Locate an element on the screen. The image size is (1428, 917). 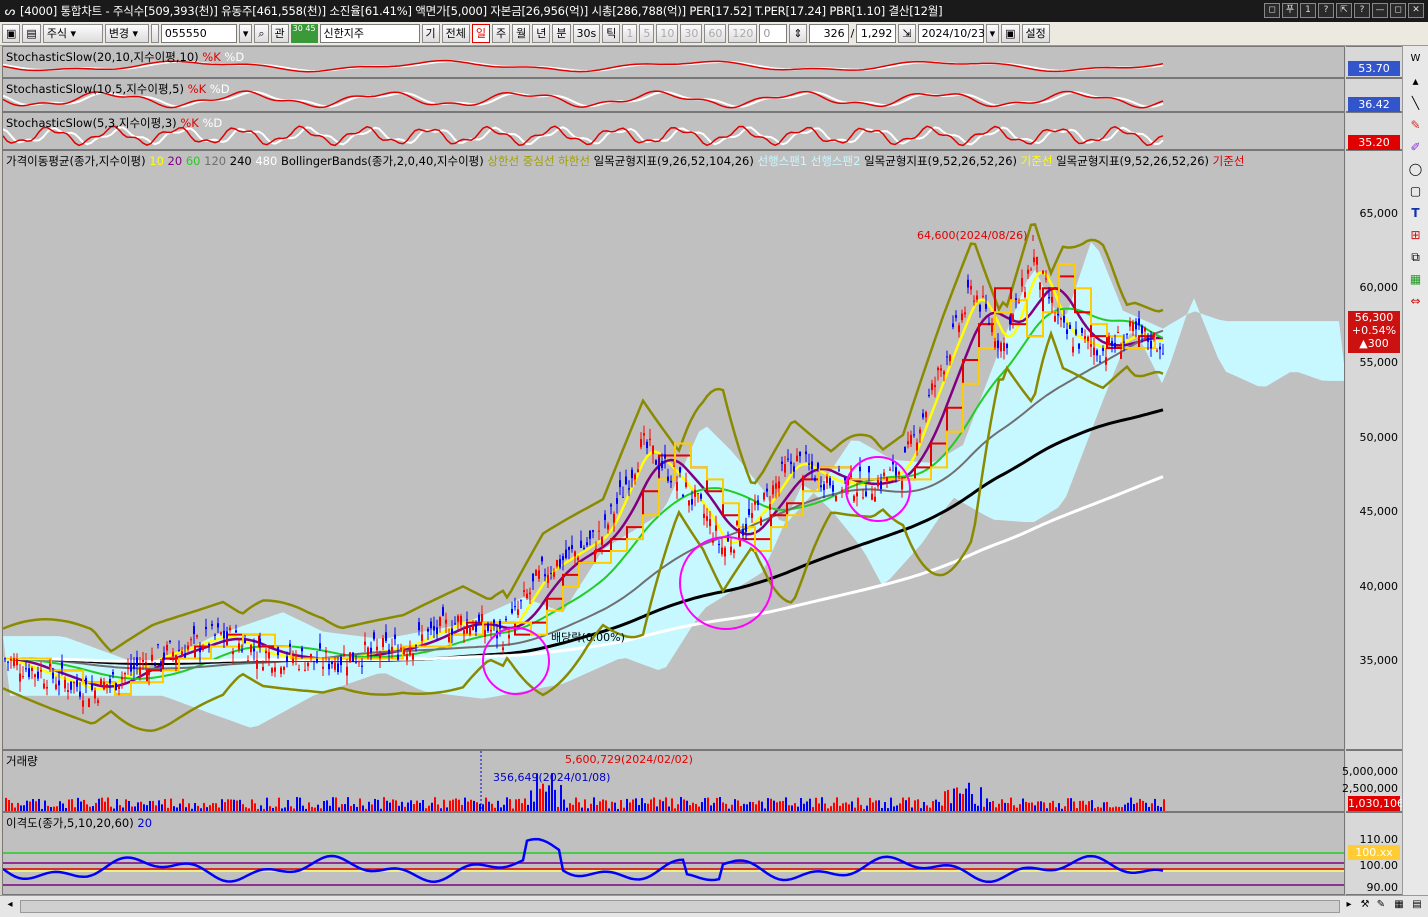
copy-icon: ⧉ is located at coordinates (1416, 257).